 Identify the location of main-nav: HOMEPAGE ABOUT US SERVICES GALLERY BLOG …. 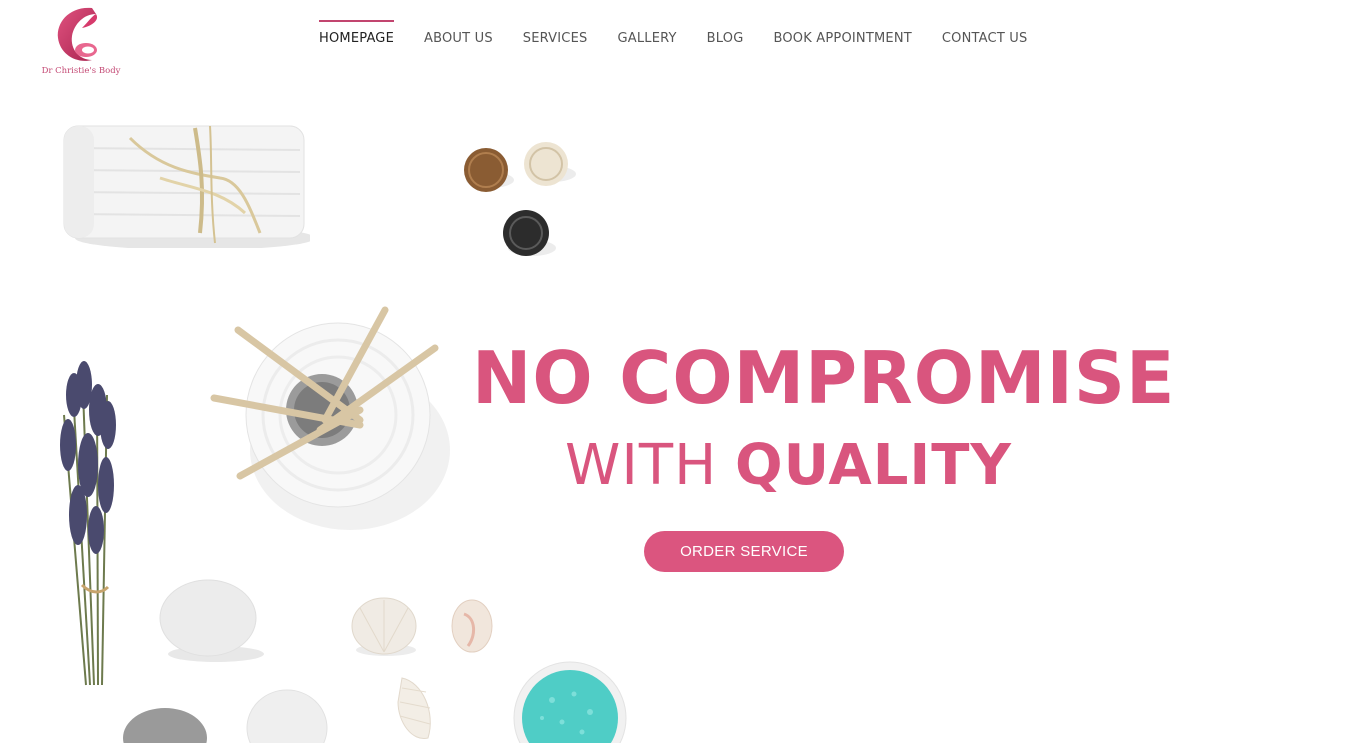
(673, 33).